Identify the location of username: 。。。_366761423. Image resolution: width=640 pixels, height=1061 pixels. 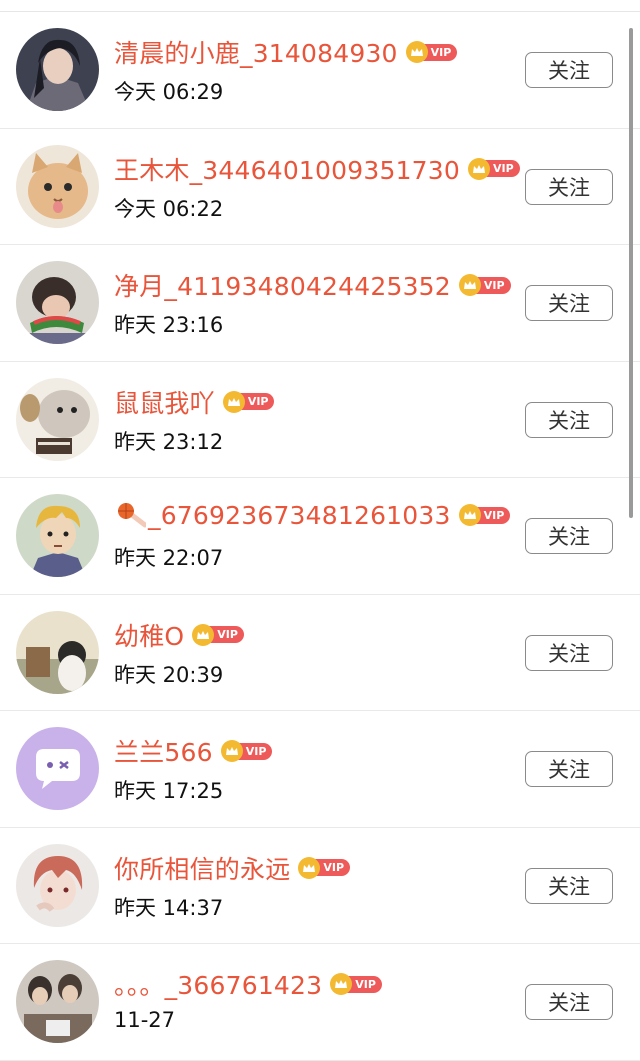
(218, 984).